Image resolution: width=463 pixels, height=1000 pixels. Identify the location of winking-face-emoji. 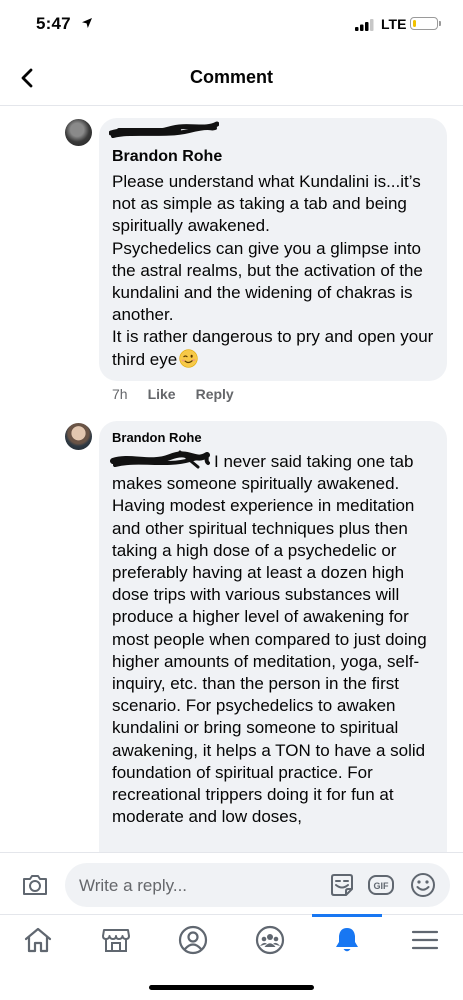
(188, 358).